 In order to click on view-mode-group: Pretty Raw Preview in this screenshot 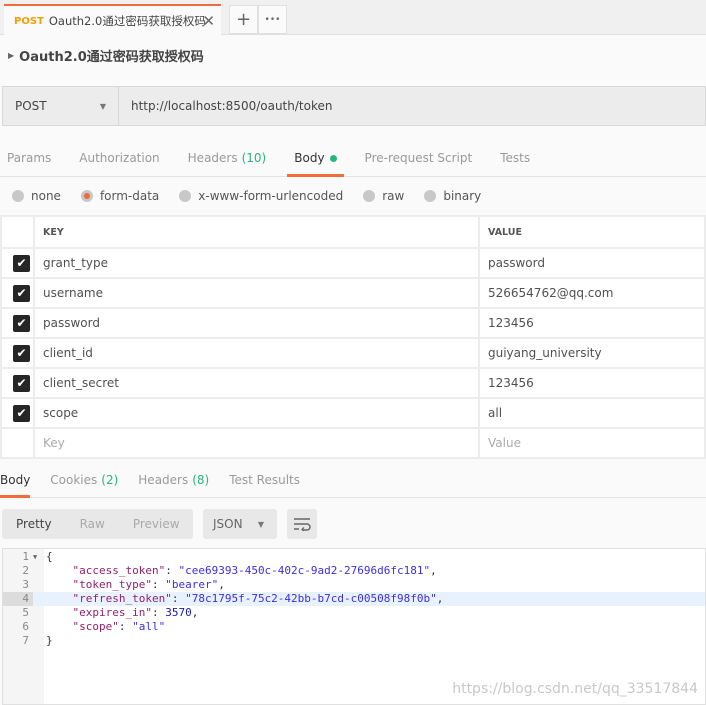, I will do `click(97, 524)`.